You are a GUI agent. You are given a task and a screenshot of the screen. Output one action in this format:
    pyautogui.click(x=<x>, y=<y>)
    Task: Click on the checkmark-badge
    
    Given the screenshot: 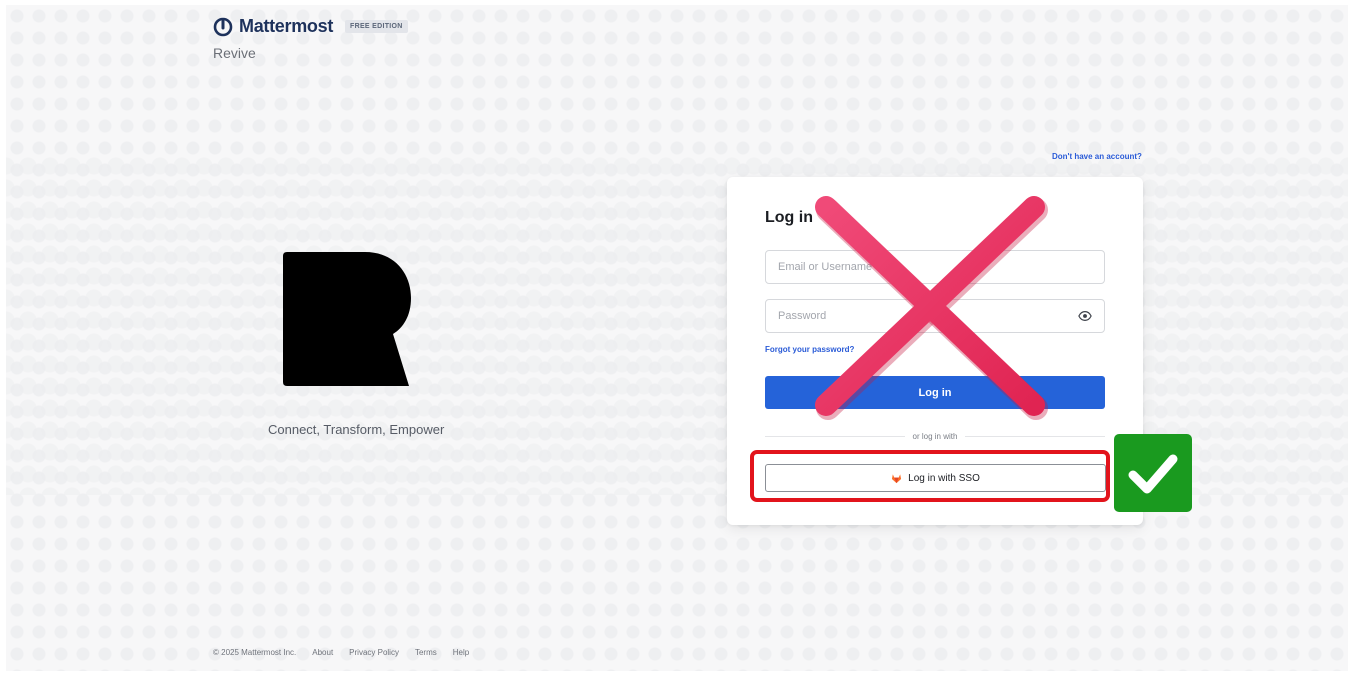 What is the action you would take?
    pyautogui.click(x=1153, y=473)
    